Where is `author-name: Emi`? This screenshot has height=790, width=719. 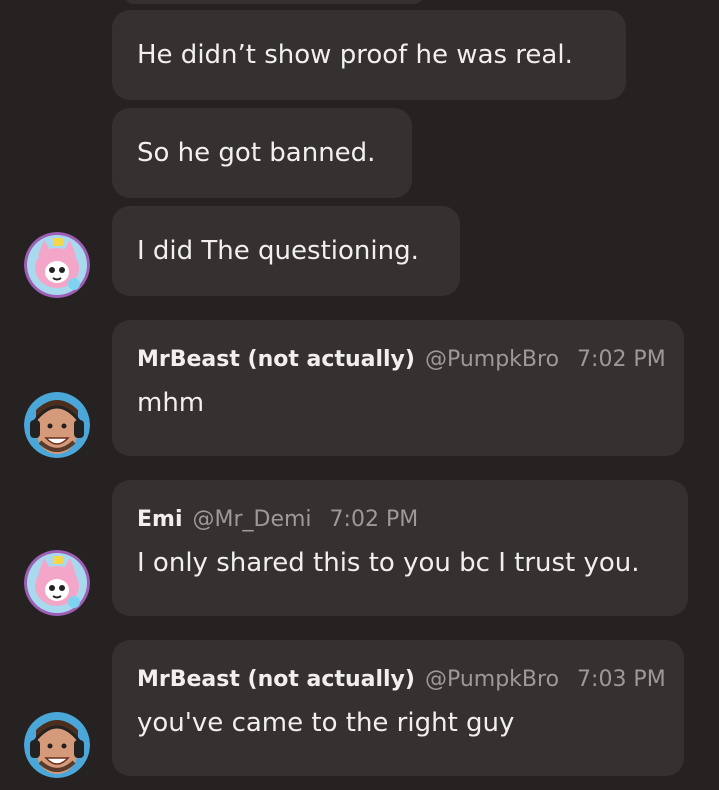
author-name: Emi is located at coordinates (160, 519).